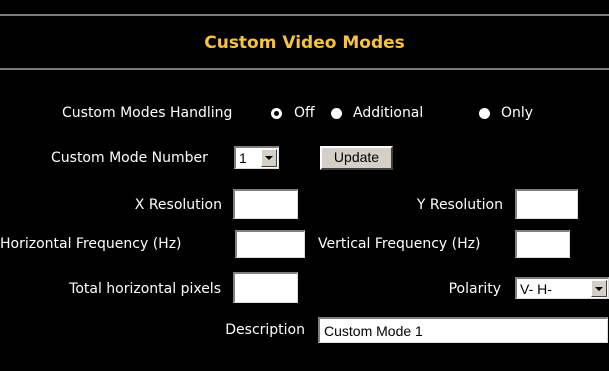 This screenshot has height=371, width=609. Describe the element at coordinates (463, 330) in the screenshot. I see `description-input` at that location.